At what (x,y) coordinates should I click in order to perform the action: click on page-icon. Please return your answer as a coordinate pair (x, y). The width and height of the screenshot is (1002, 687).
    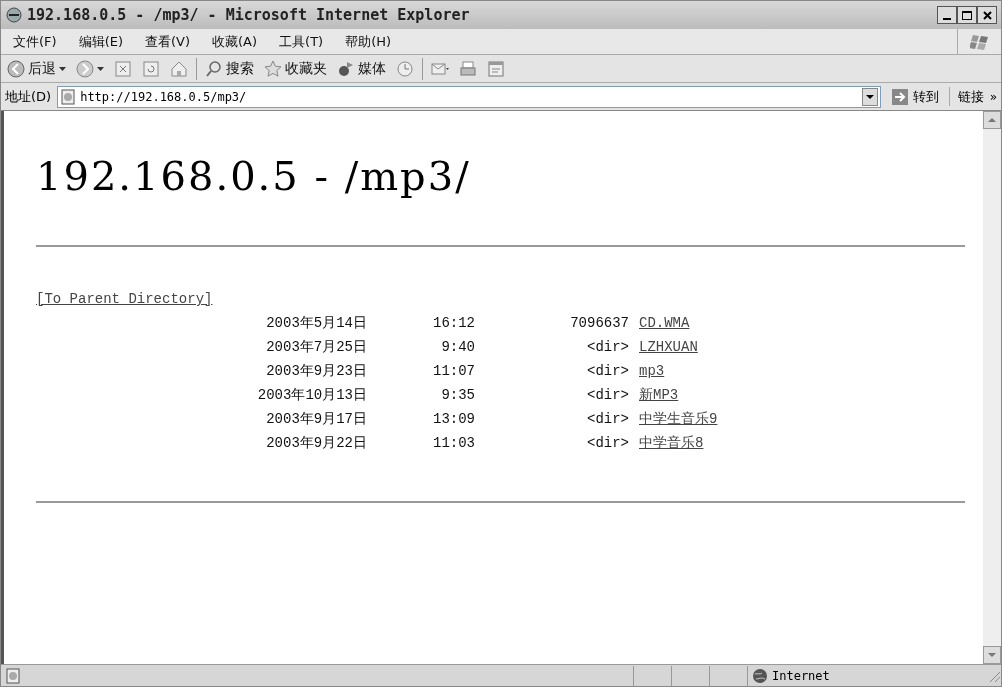
    Looking at the image, I should click on (68, 96).